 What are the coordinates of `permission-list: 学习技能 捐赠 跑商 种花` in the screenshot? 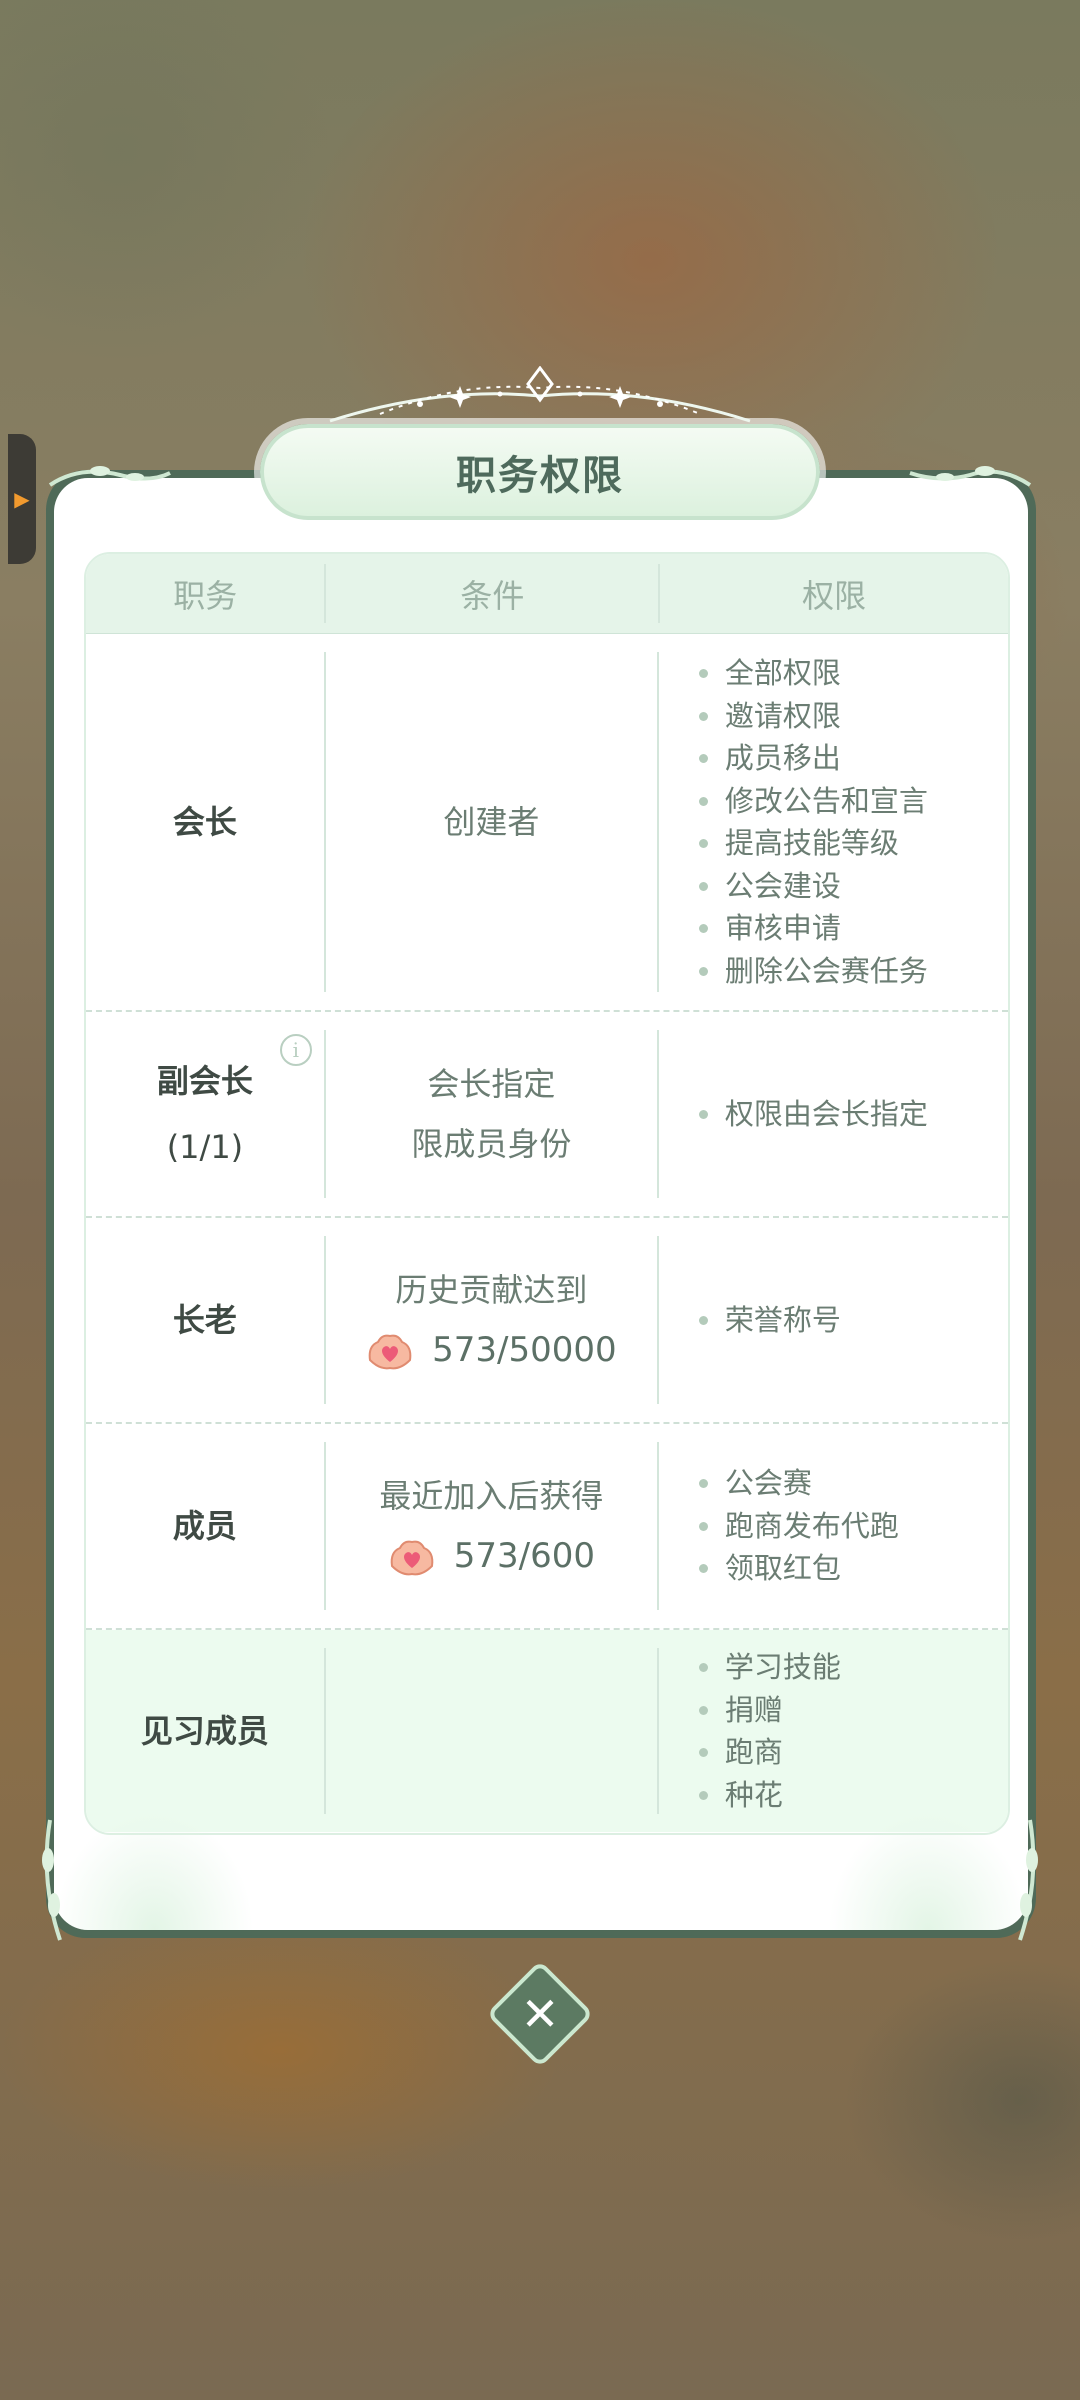 It's located at (769, 1731).